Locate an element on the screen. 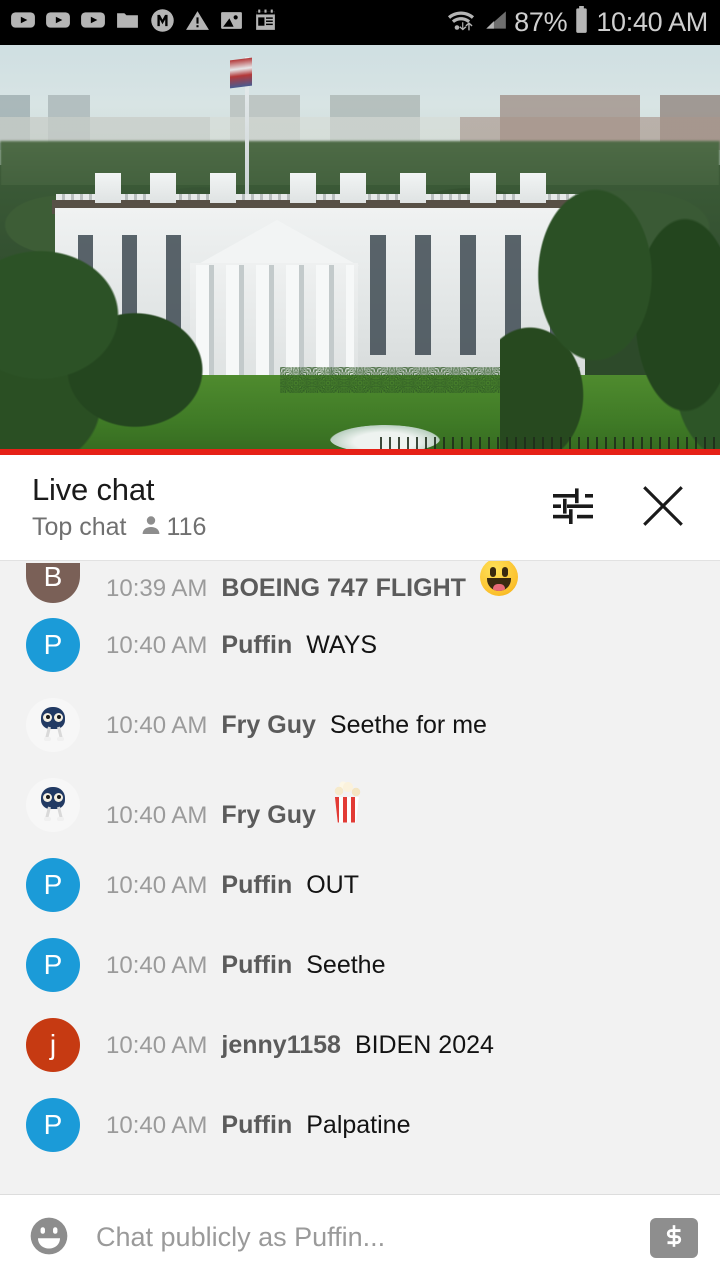  person-icon is located at coordinates (151, 527).